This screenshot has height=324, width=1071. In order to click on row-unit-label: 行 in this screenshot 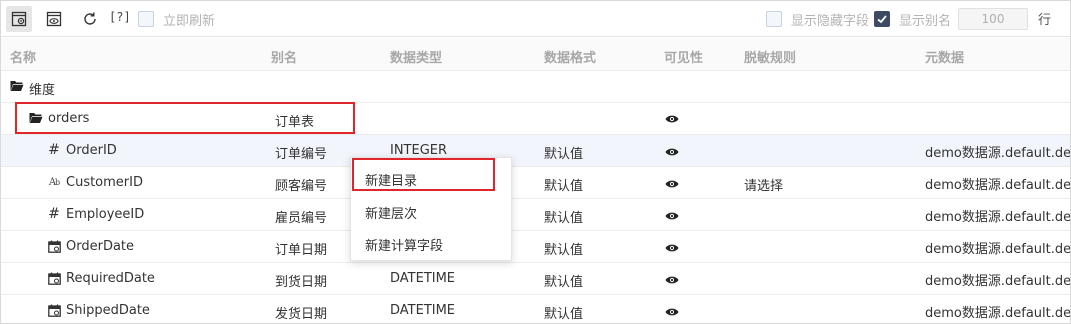, I will do `click(1045, 20)`.